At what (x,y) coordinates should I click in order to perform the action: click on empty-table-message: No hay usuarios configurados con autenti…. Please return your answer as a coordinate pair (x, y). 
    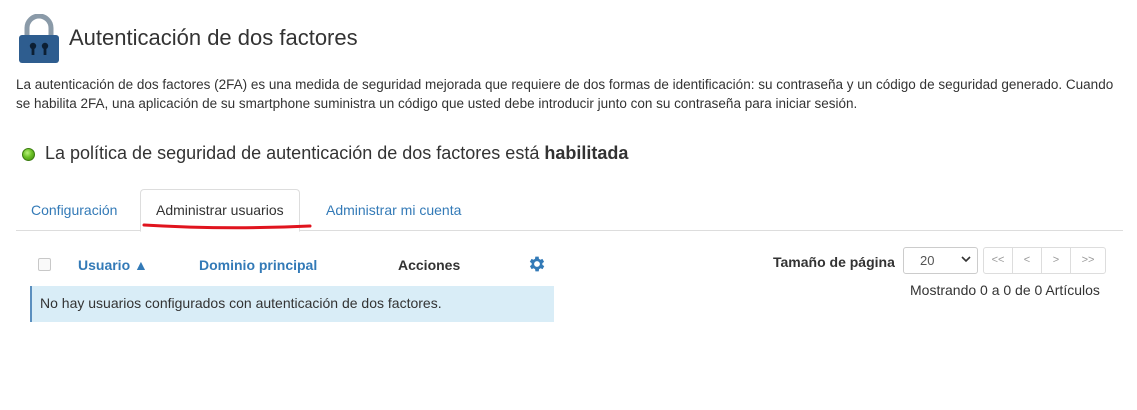
    Looking at the image, I should click on (292, 304).